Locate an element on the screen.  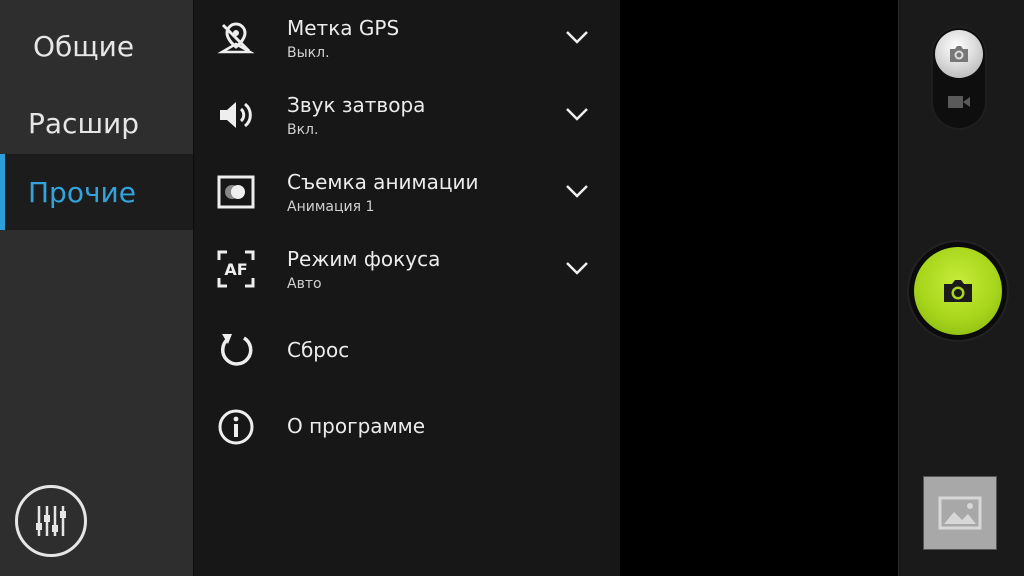
af-icon-text: AF is located at coordinates (235, 269).